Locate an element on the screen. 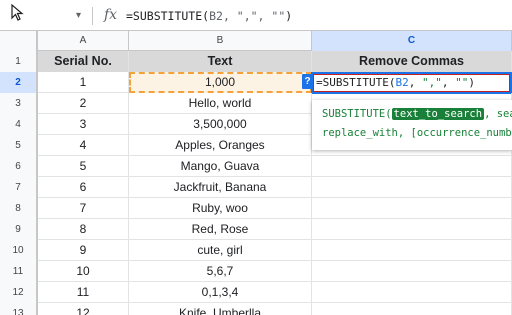  editor-suffix: ) is located at coordinates (471, 82).